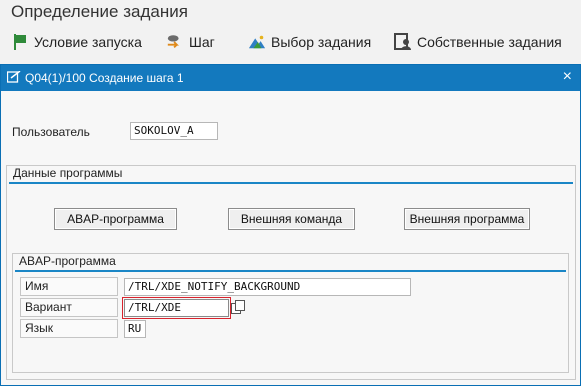  I want to click on program-data-title: Данные программы, so click(68, 173).